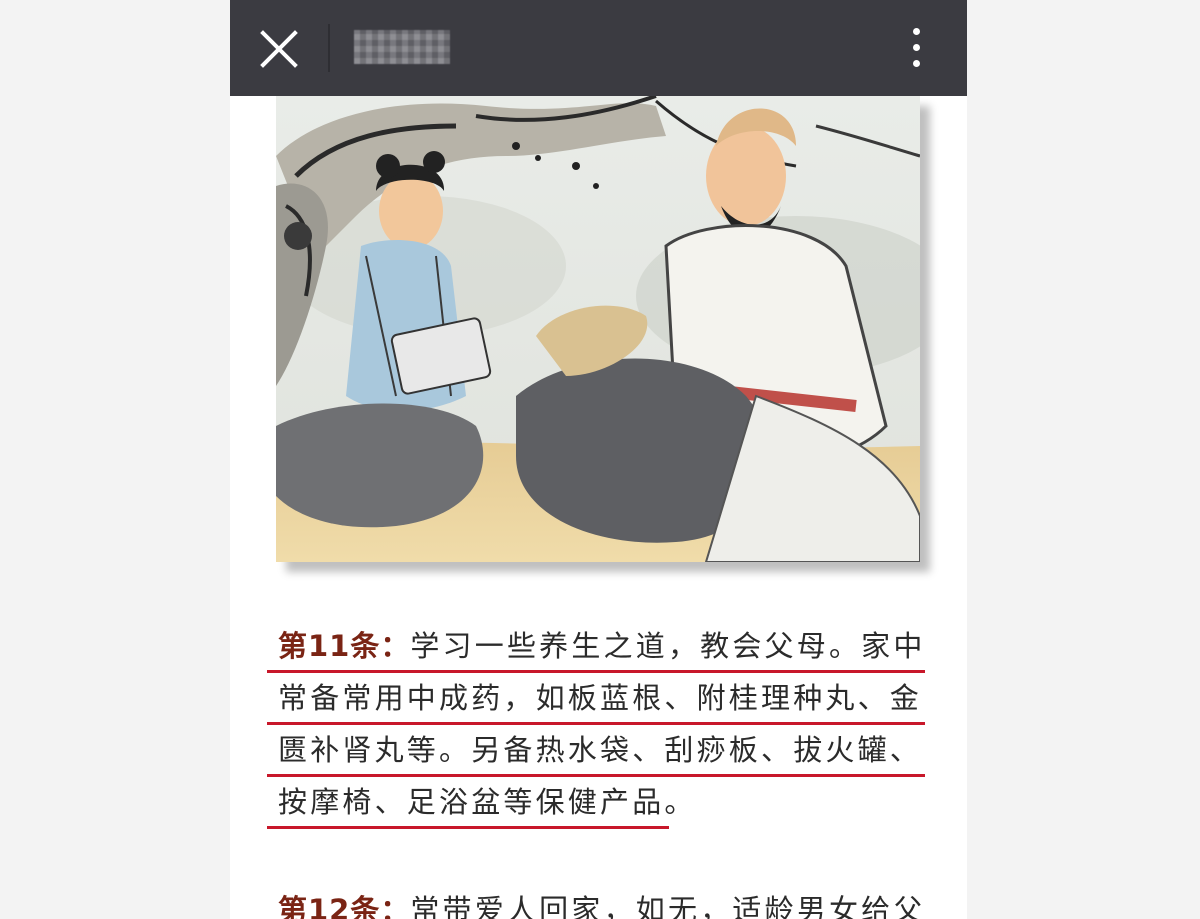 The image size is (1200, 919). Describe the element at coordinates (344, 646) in the screenshot. I see `item-11-label: 第11条：` at that location.